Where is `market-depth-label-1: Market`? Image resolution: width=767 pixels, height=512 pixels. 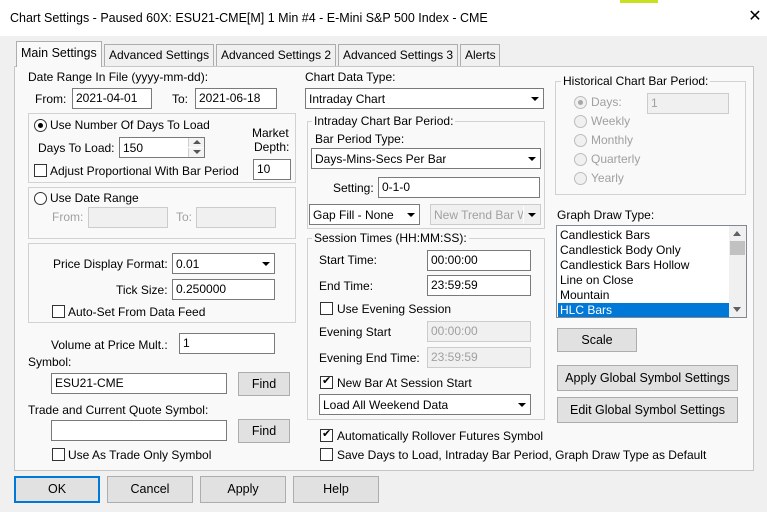 market-depth-label-1: Market is located at coordinates (270, 133).